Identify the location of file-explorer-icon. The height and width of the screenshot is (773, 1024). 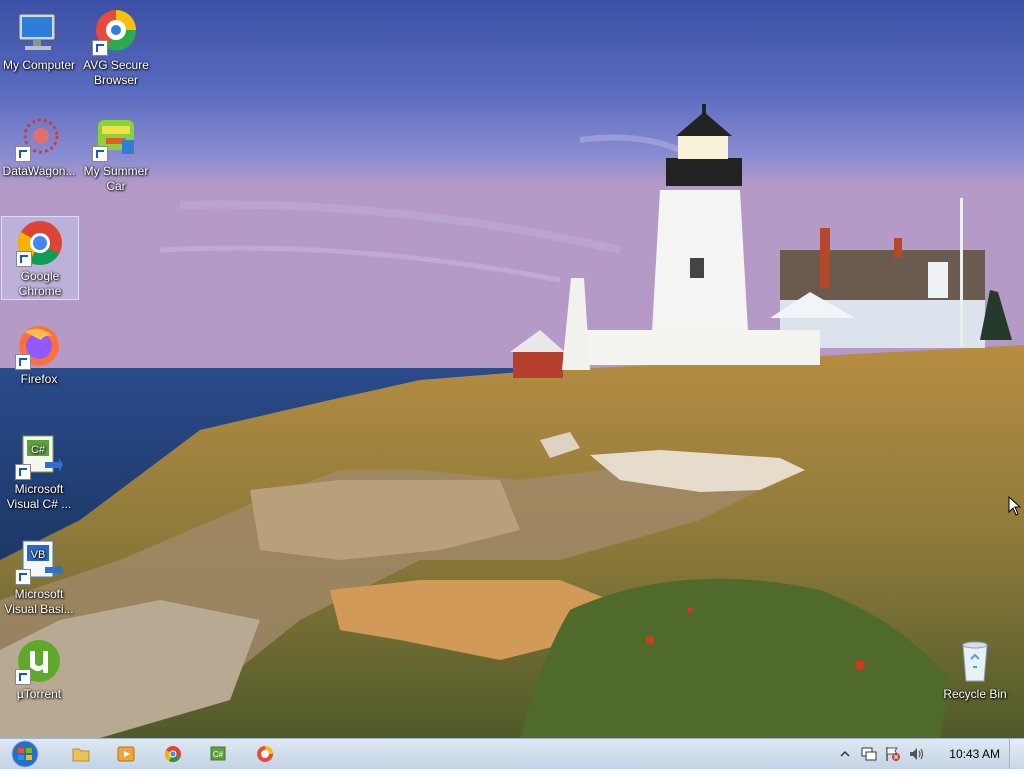
(81, 755).